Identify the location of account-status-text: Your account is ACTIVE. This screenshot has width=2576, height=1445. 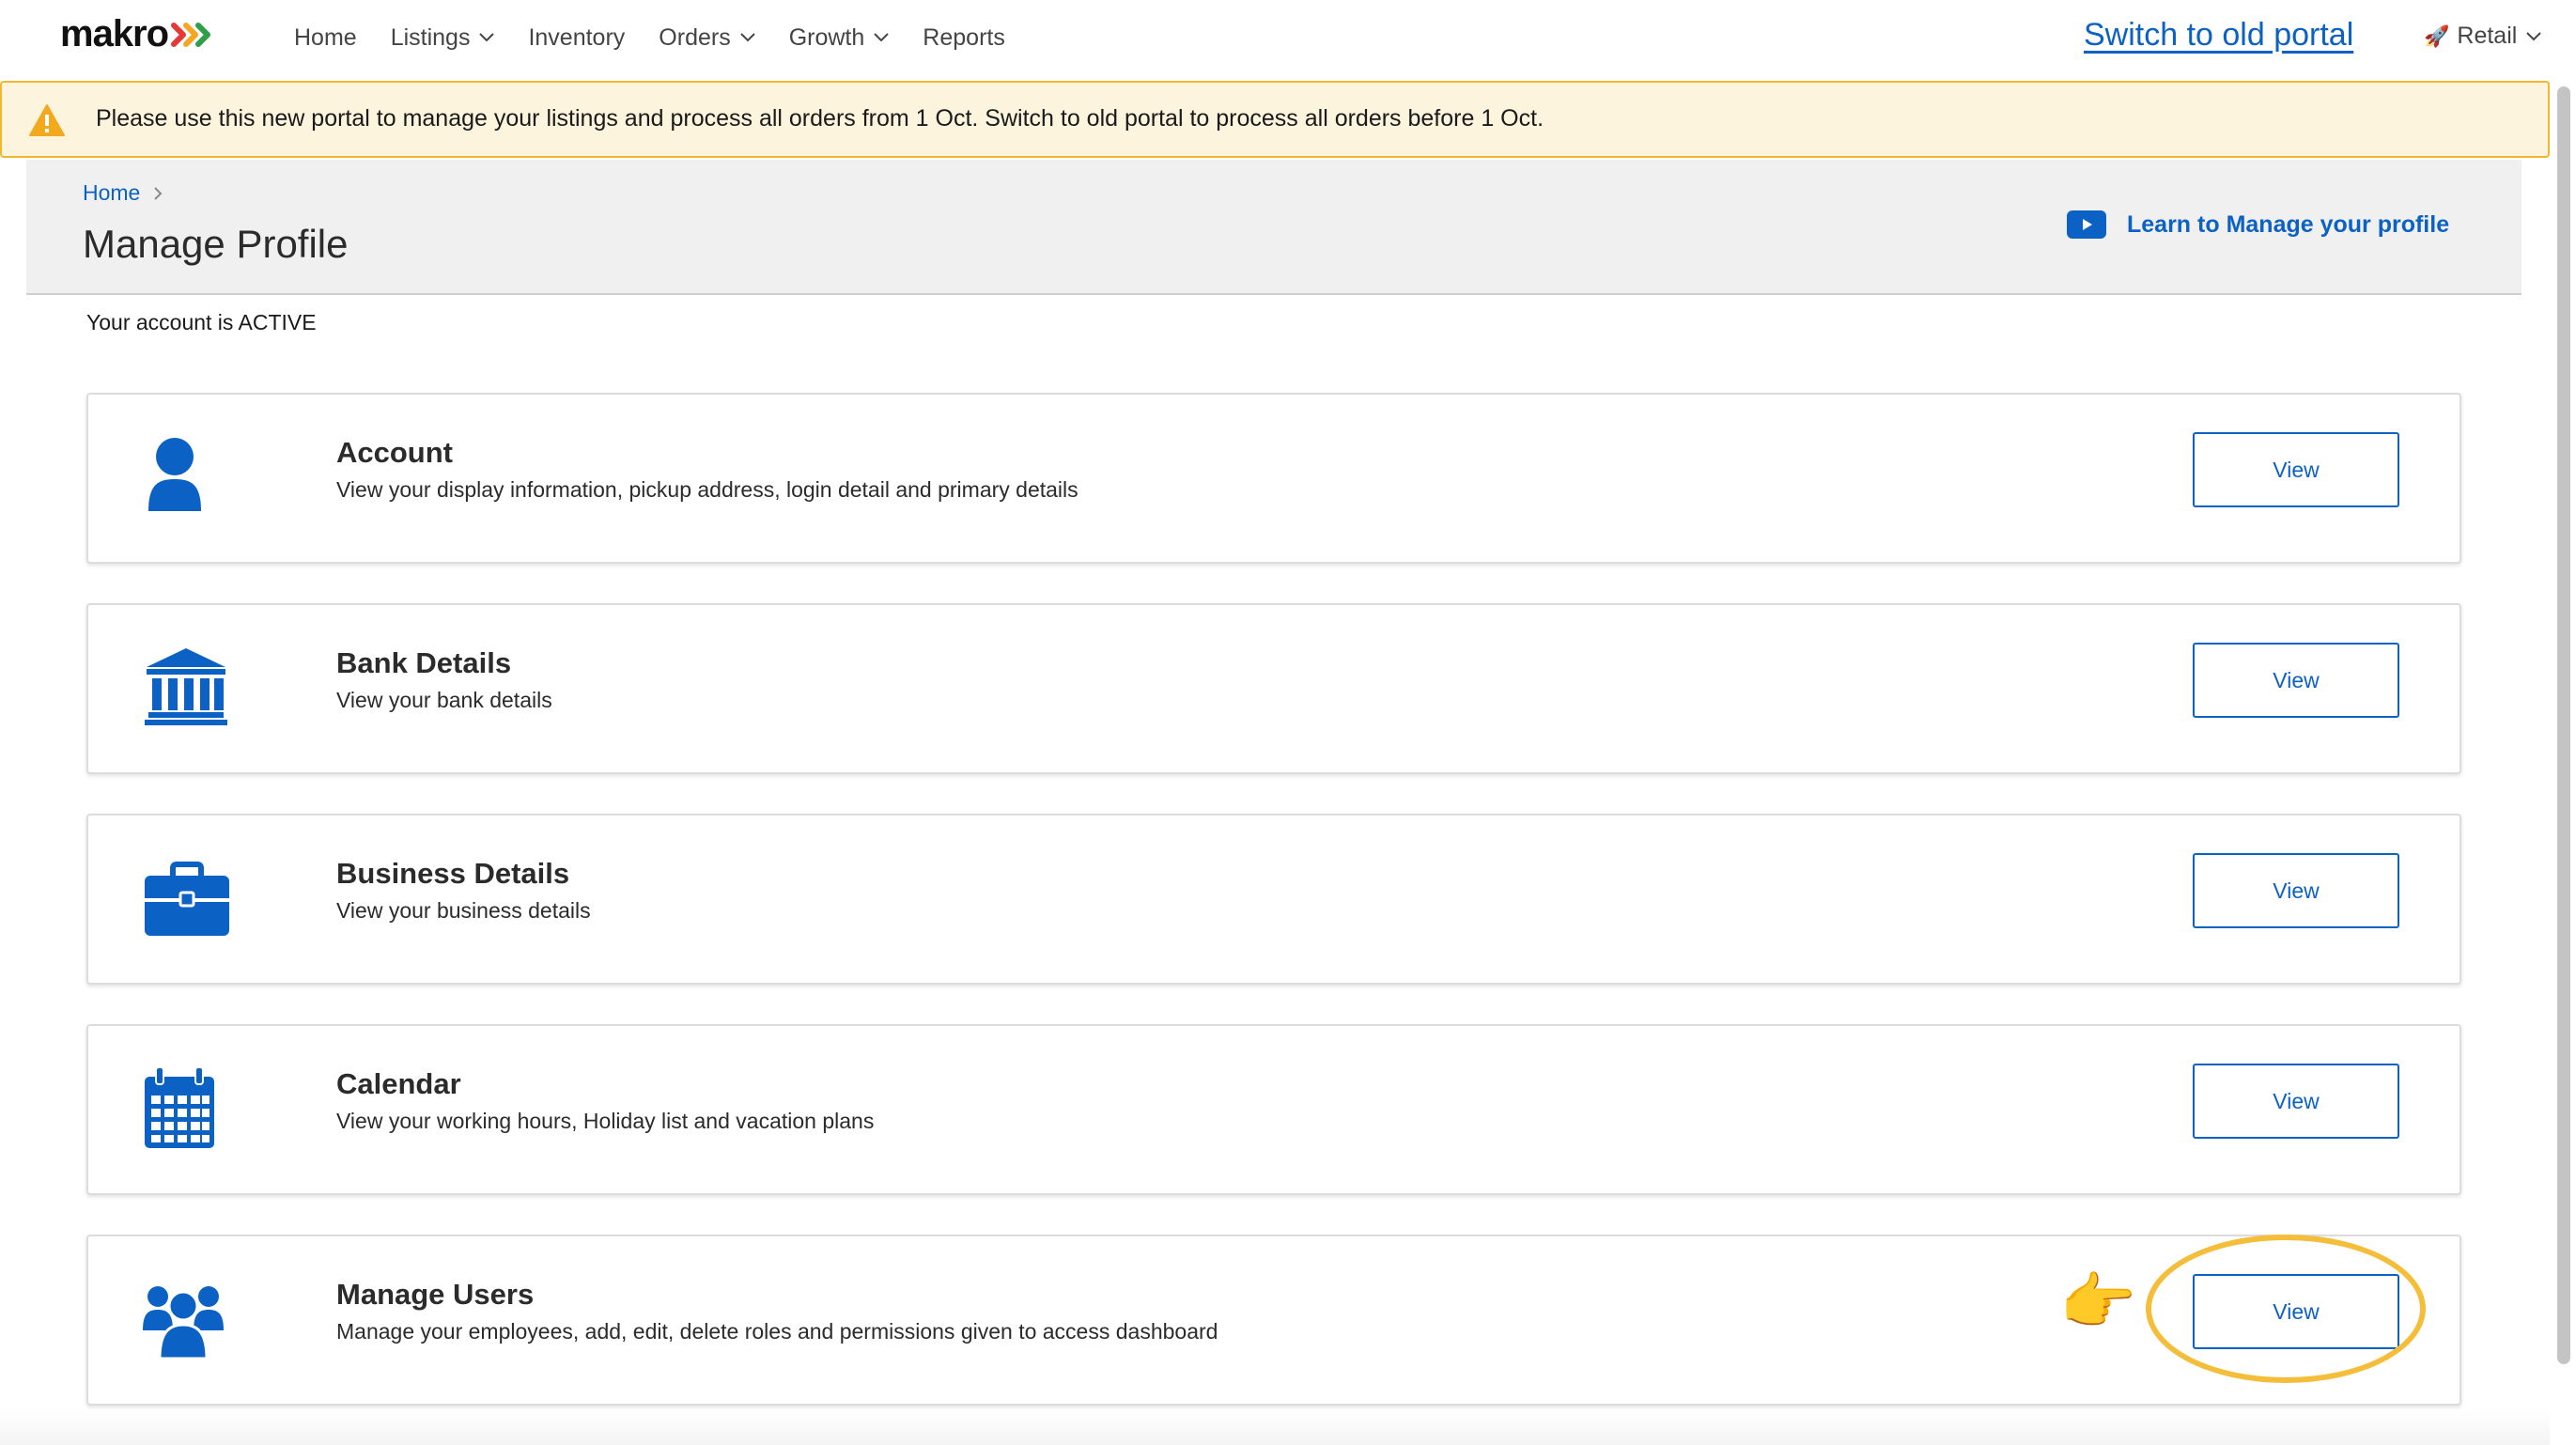
(202, 322).